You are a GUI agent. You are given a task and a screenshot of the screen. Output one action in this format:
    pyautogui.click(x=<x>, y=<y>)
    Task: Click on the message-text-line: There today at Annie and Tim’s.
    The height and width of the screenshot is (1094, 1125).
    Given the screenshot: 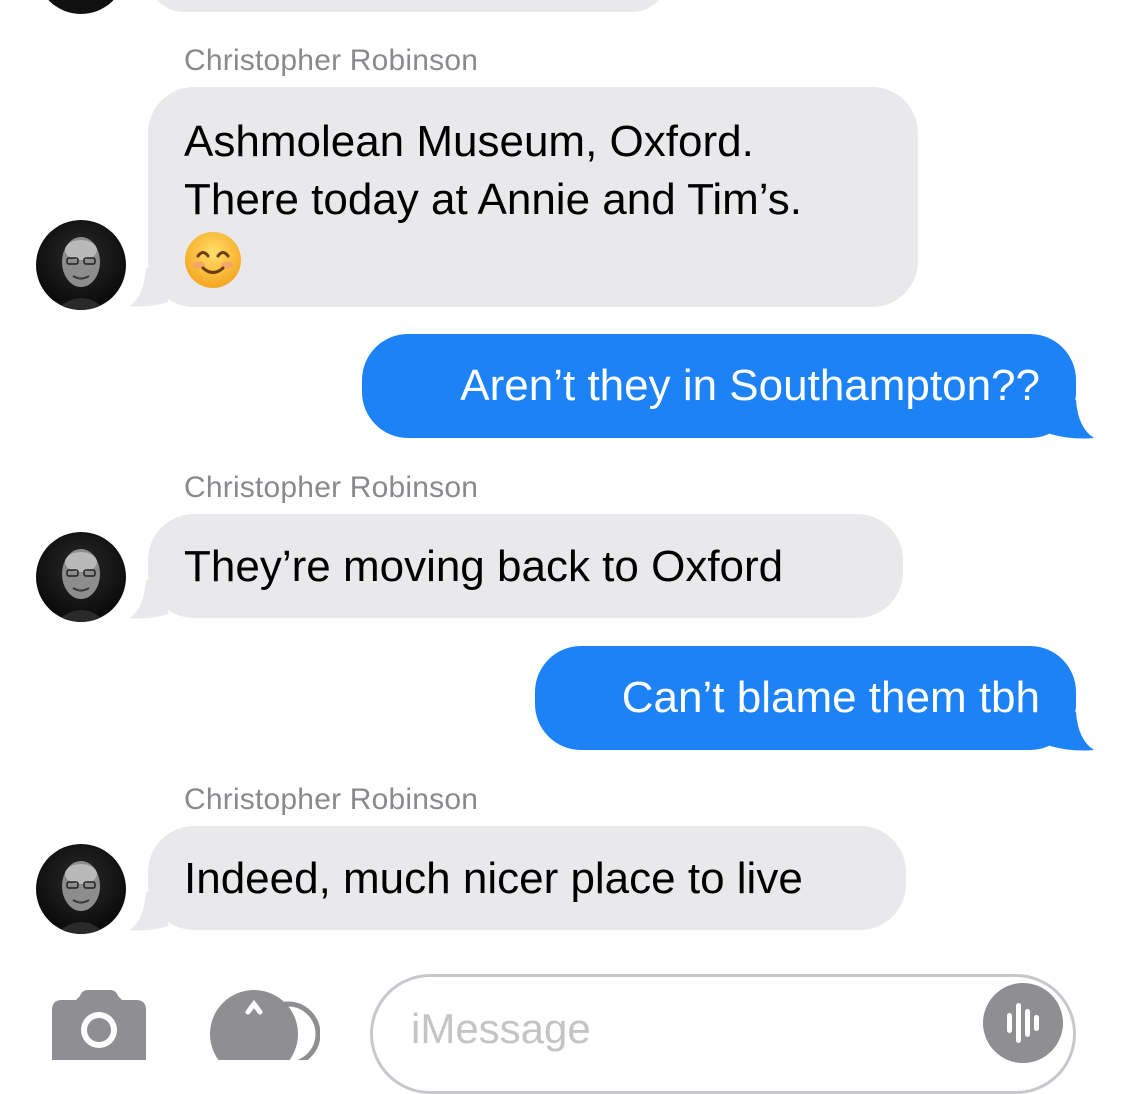 What is the action you would take?
    pyautogui.click(x=493, y=199)
    